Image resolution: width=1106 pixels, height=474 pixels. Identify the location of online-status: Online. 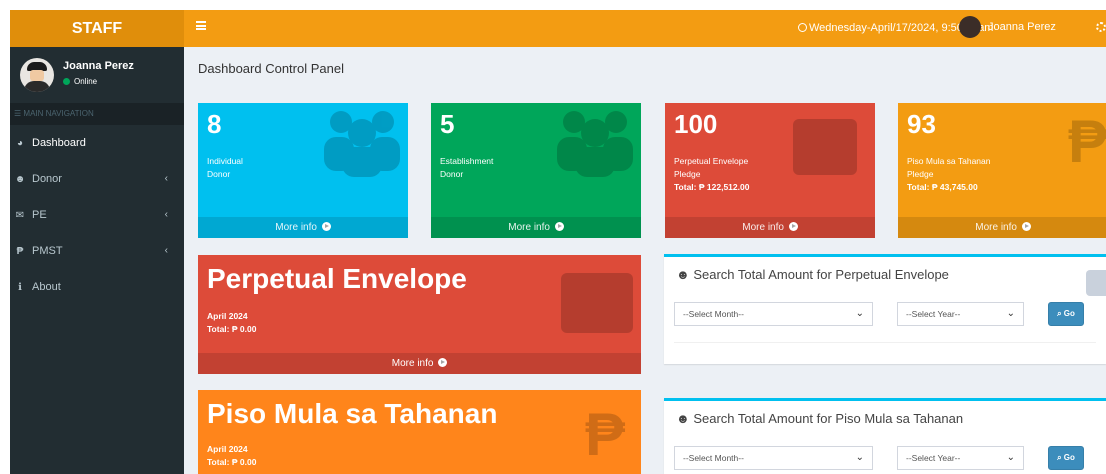
(80, 81).